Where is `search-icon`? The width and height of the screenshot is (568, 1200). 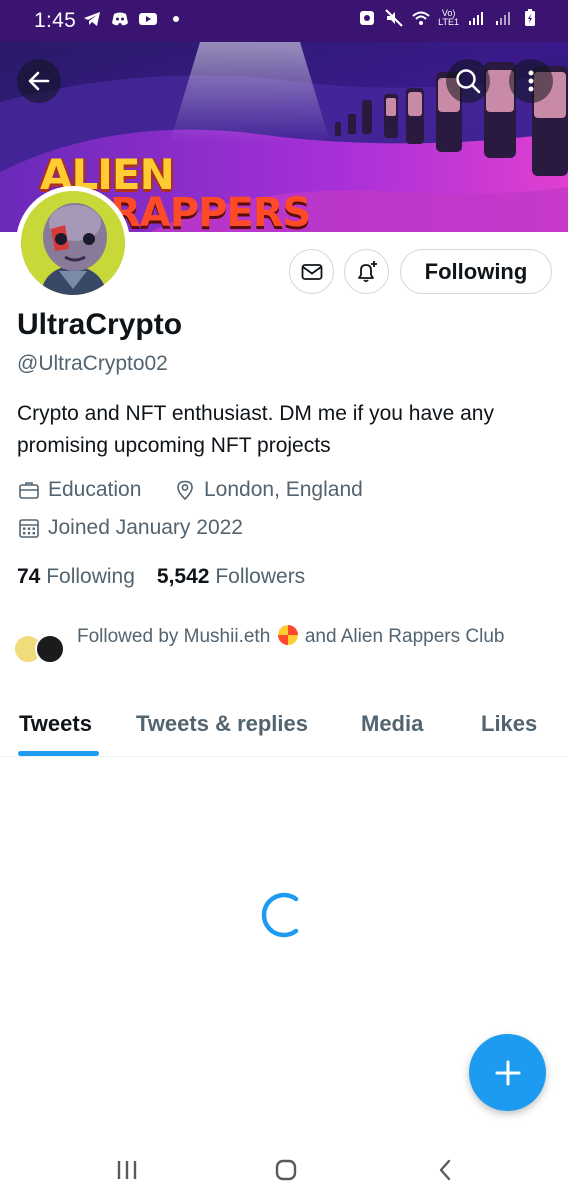 search-icon is located at coordinates (468, 81).